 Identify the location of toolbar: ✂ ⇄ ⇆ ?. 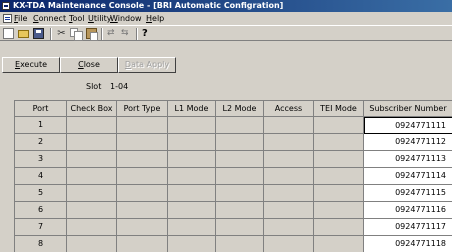
(226, 33).